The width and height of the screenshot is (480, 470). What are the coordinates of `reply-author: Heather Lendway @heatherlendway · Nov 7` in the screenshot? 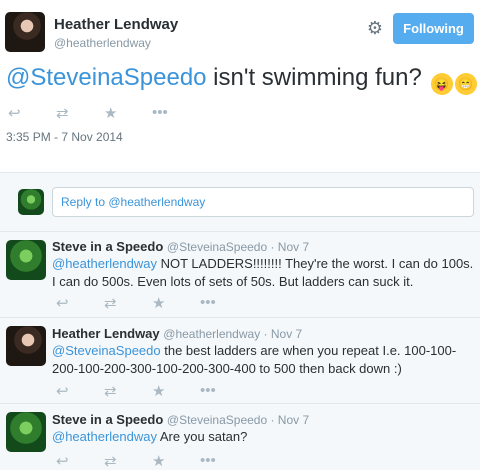 It's located at (177, 333).